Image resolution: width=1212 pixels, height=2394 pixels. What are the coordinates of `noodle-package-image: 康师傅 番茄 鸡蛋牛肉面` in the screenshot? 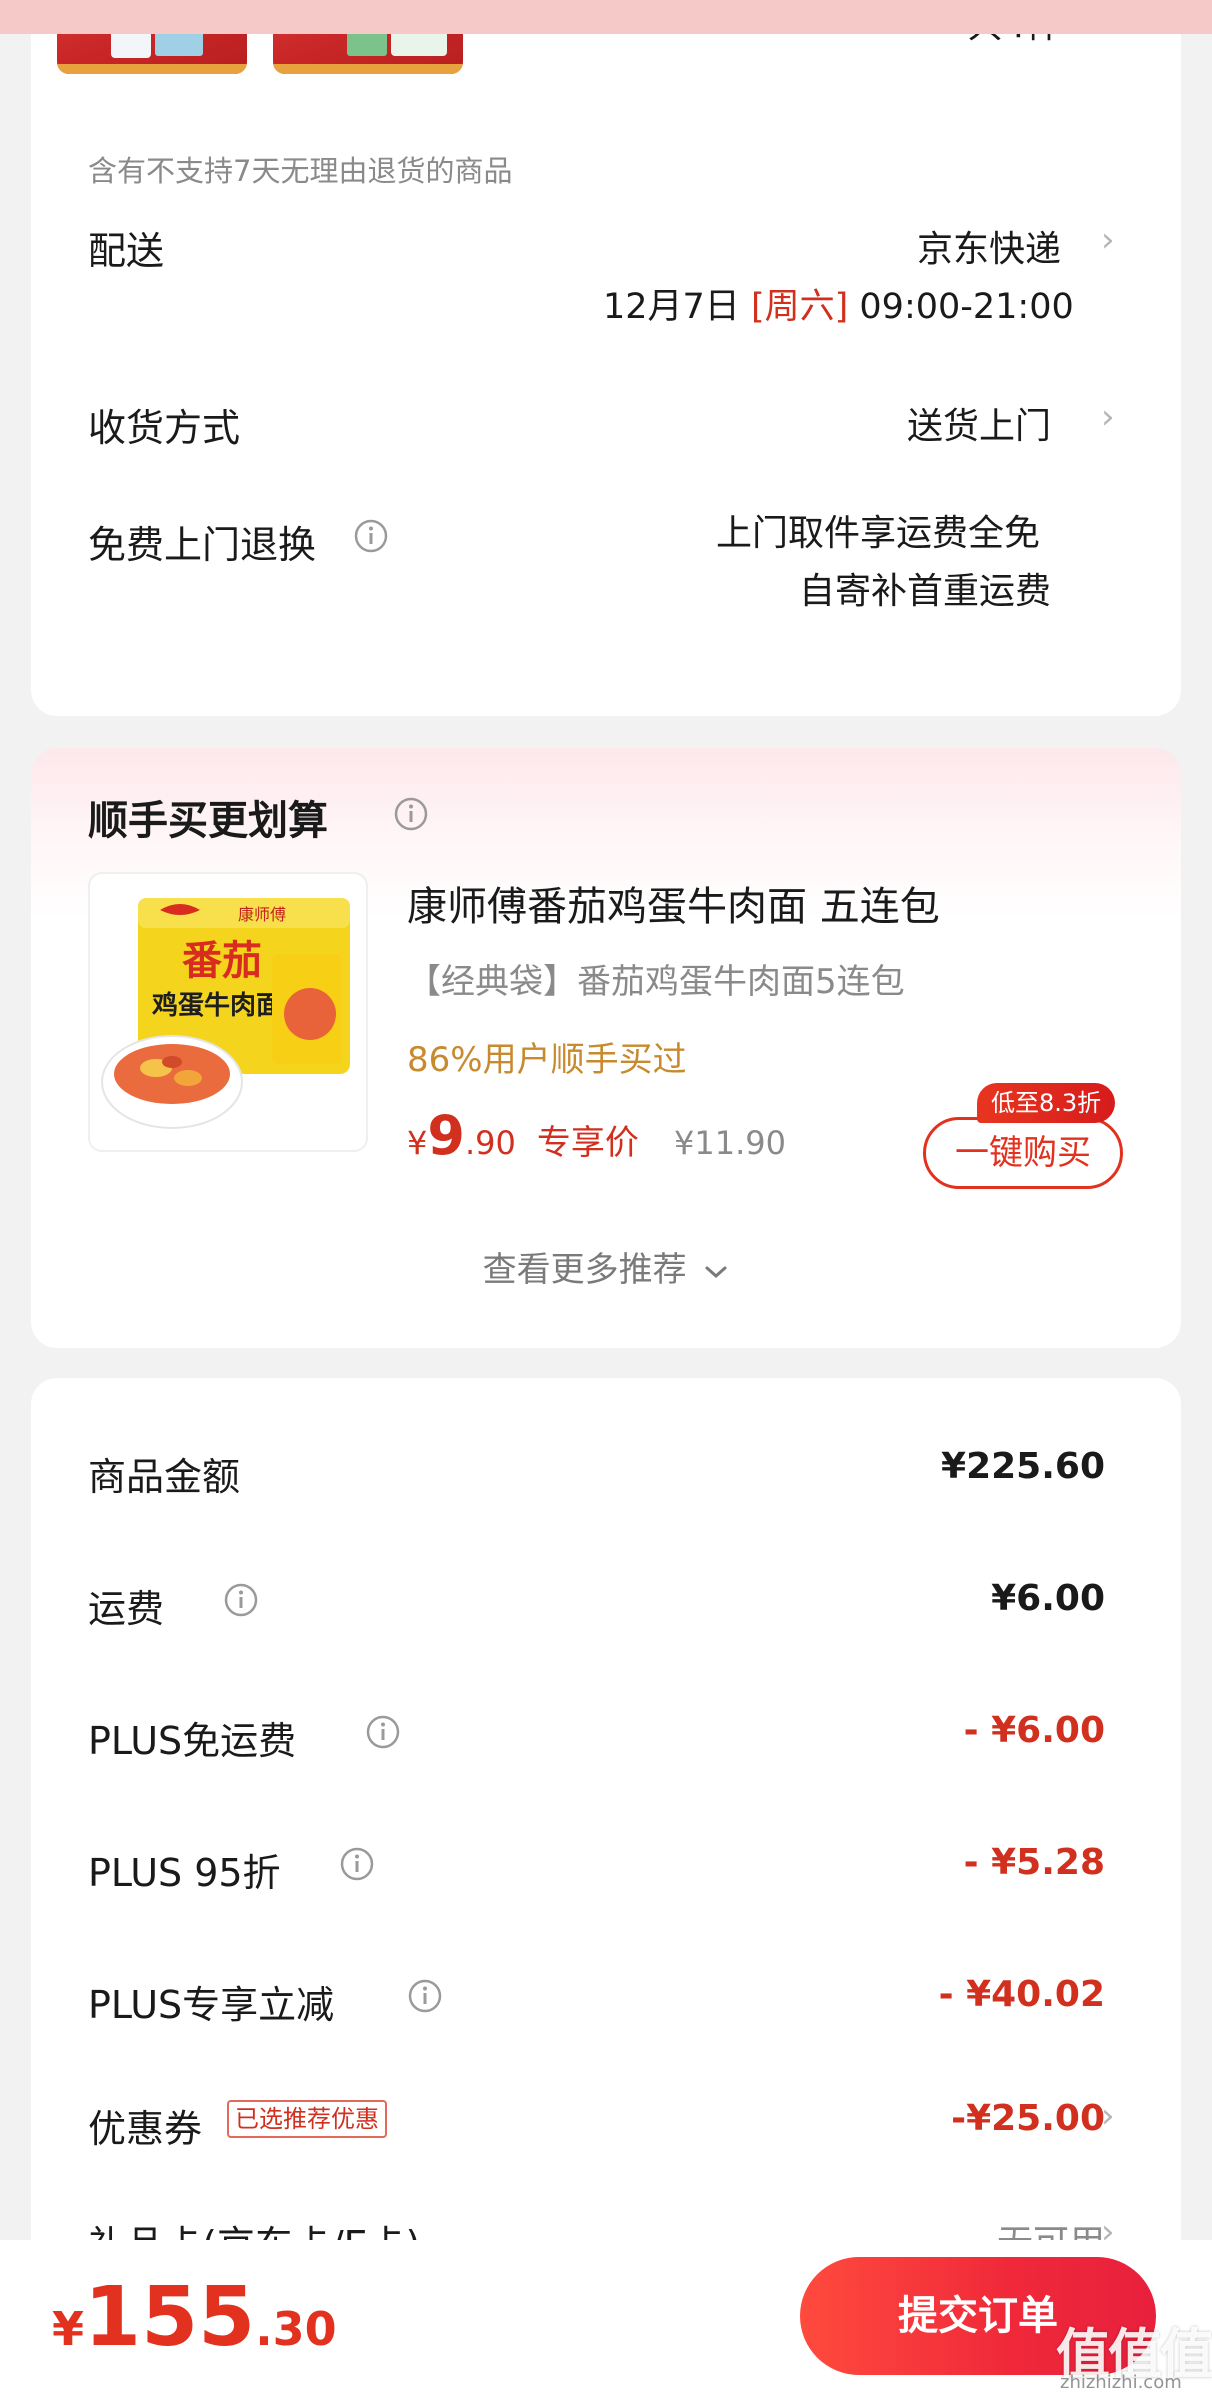 It's located at (225, 1013).